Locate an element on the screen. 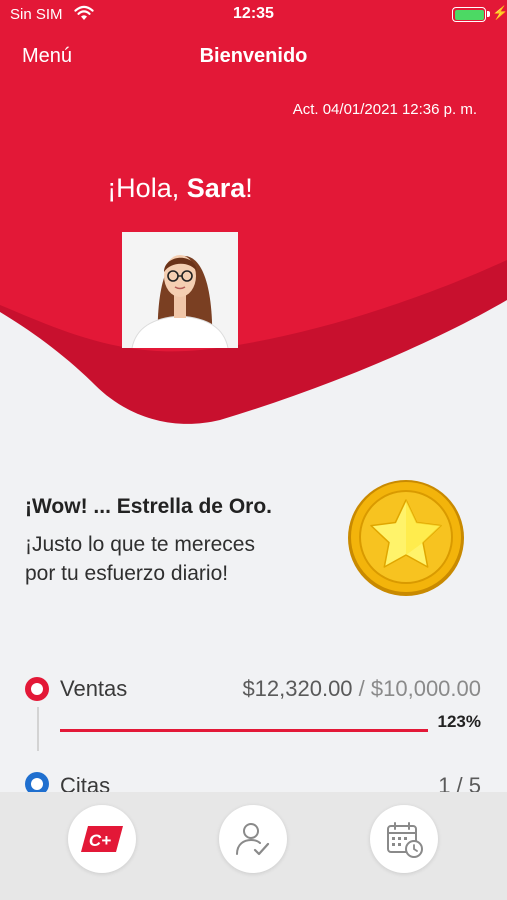 This screenshot has height=900, width=507. c-plus-logo-icon: C+ is located at coordinates (102, 839).